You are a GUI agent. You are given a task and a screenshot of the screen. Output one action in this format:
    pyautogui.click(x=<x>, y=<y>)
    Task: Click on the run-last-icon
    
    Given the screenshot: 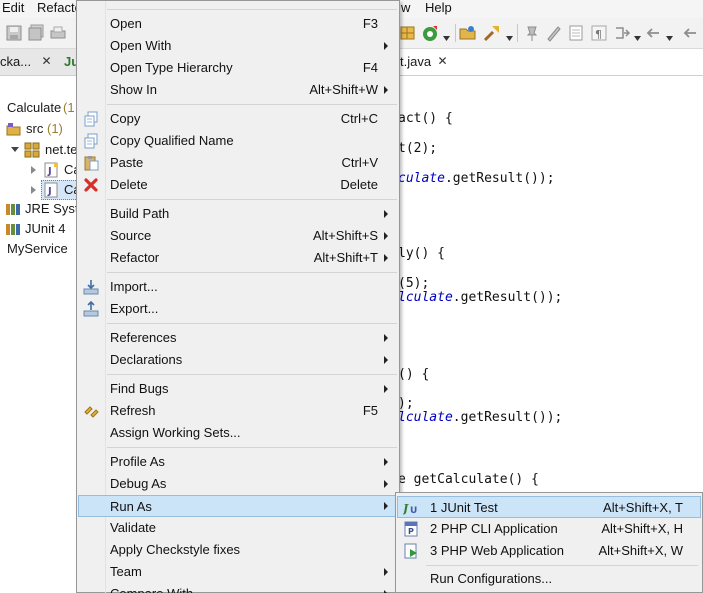 What is the action you would take?
    pyautogui.click(x=430, y=33)
    